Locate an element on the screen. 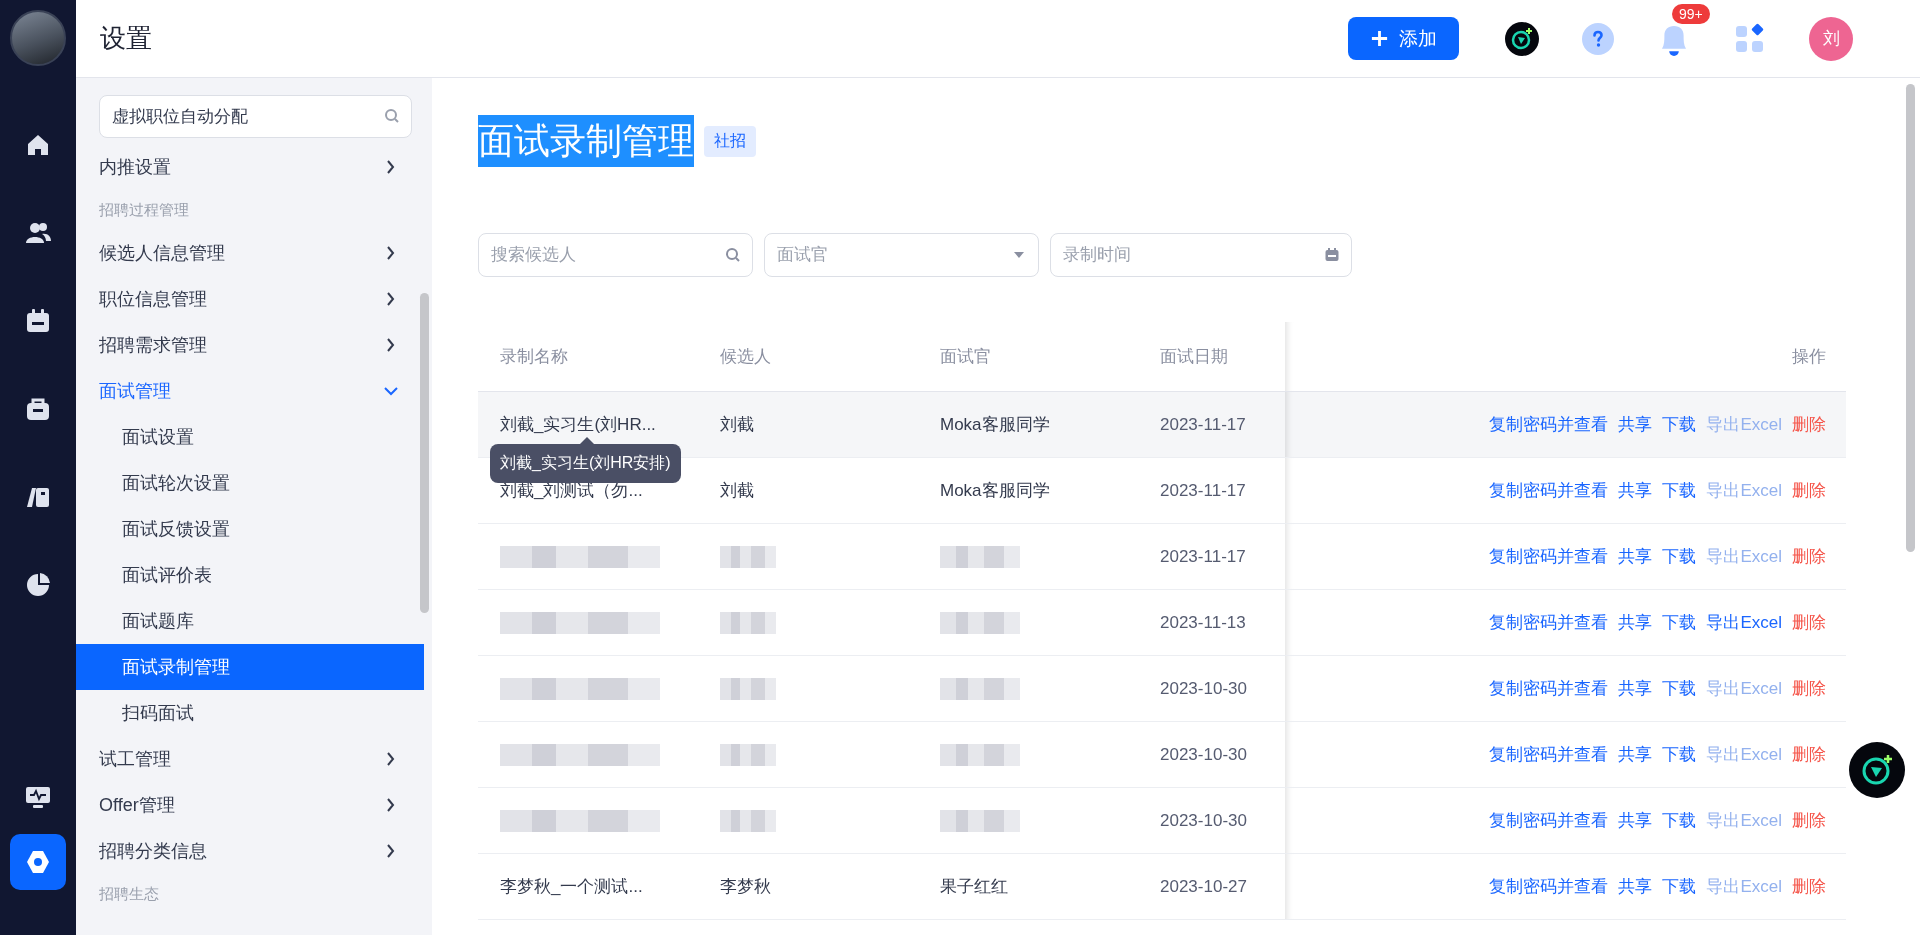 This screenshot has height=935, width=1920. add-button: 添加 is located at coordinates (1403, 38).